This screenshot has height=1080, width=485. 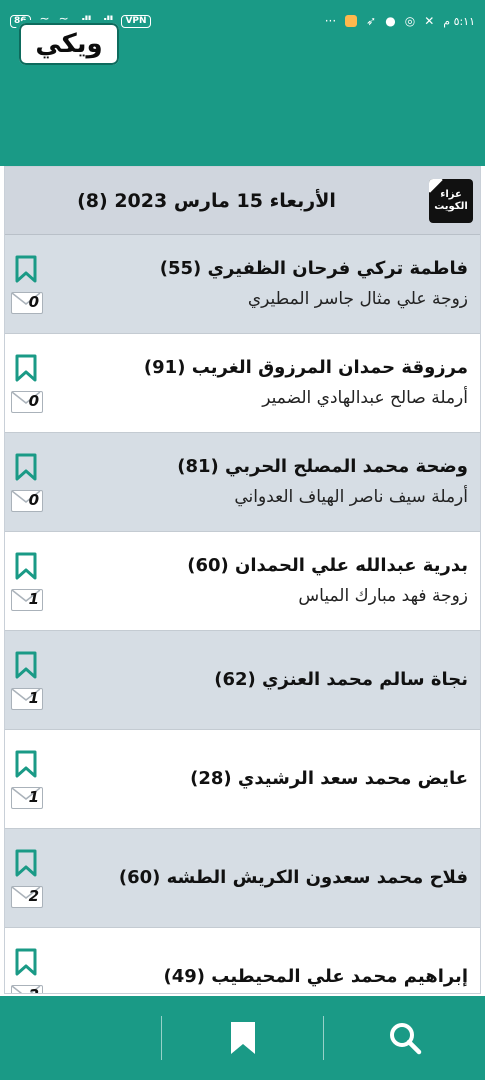 I want to click on entry-desc: زوجة علي مثال جاسر المطيري, so click(x=357, y=299).